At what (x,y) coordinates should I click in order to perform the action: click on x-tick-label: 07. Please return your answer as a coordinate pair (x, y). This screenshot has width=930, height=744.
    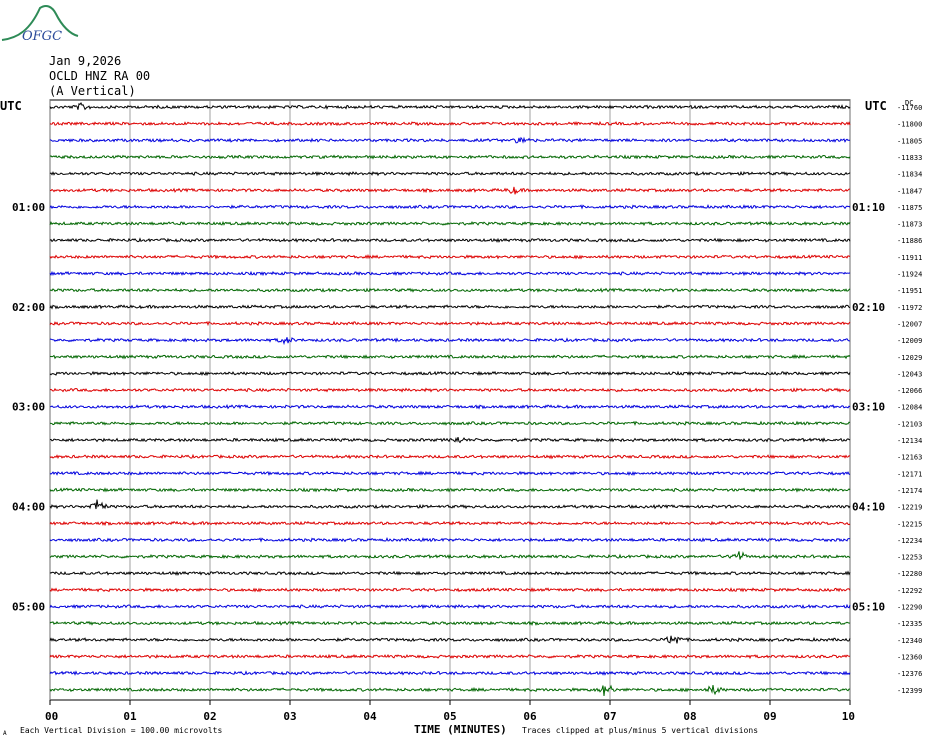
    Looking at the image, I should click on (609, 716).